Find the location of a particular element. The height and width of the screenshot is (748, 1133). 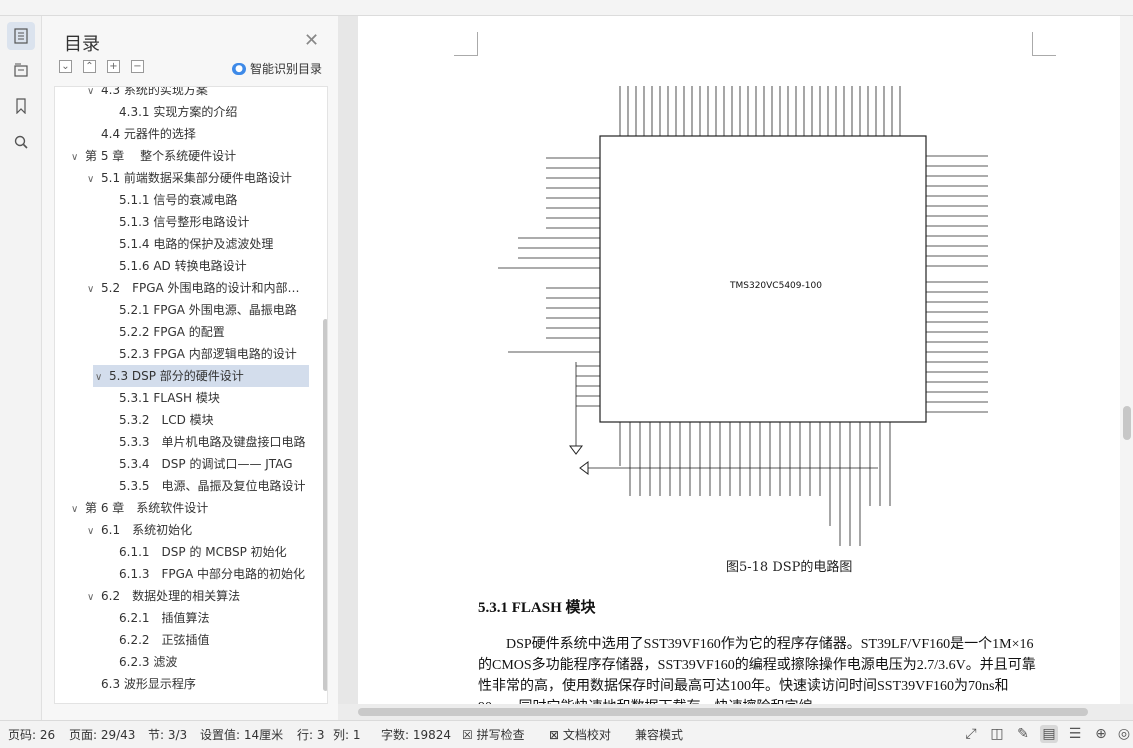

panel-splitter is located at coordinates (348, 368).